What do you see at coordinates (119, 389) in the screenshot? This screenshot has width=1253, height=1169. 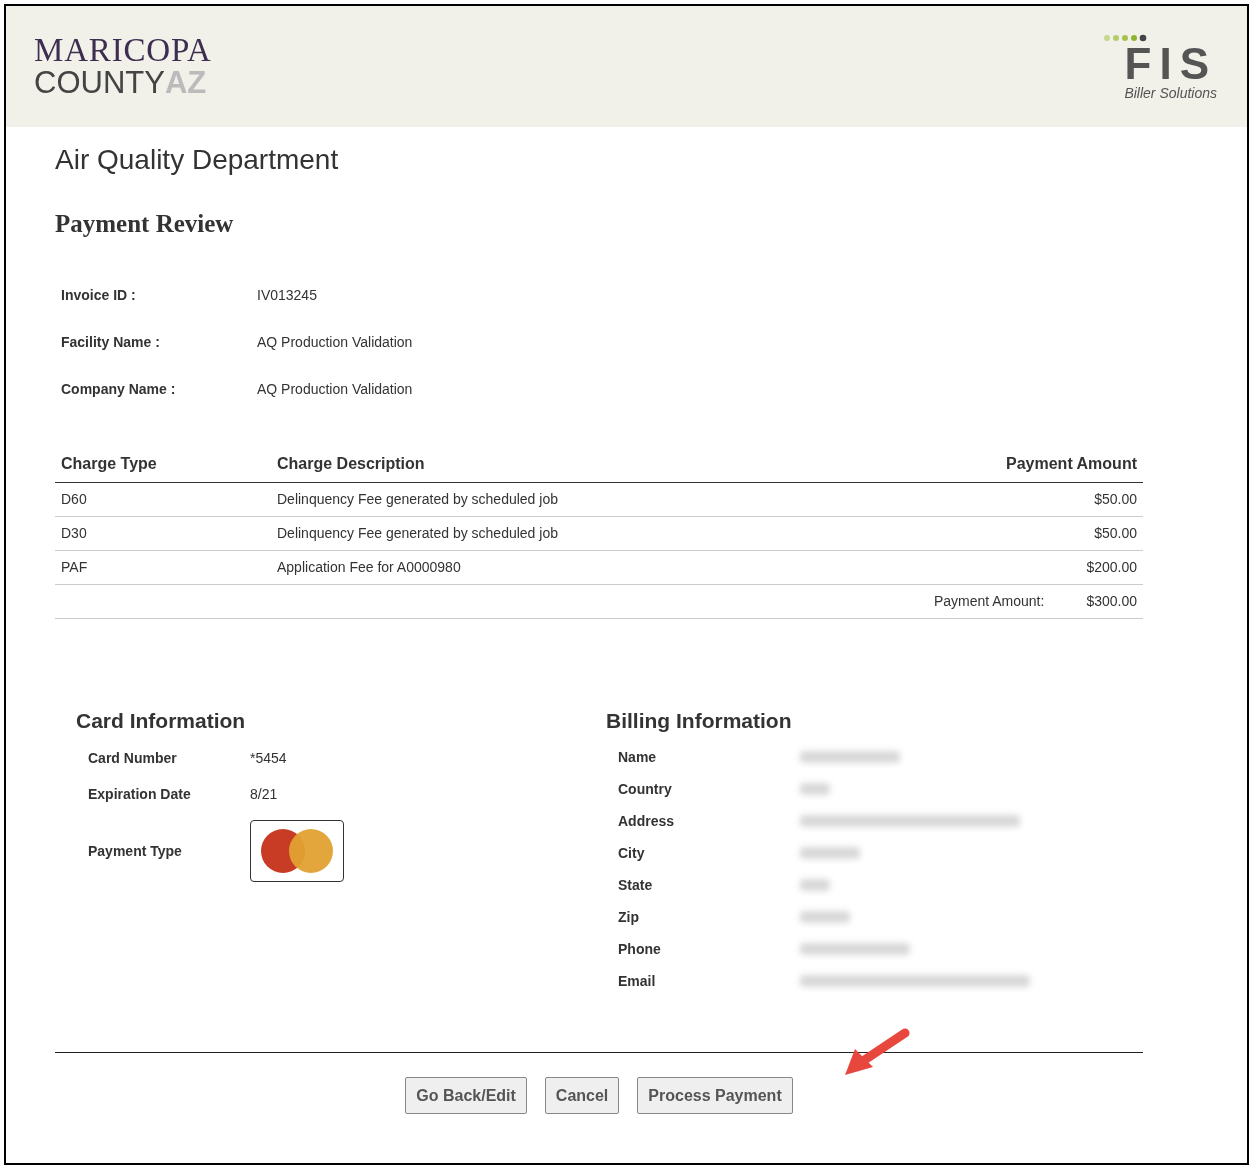 I see `field-label: Company Name :` at bounding box center [119, 389].